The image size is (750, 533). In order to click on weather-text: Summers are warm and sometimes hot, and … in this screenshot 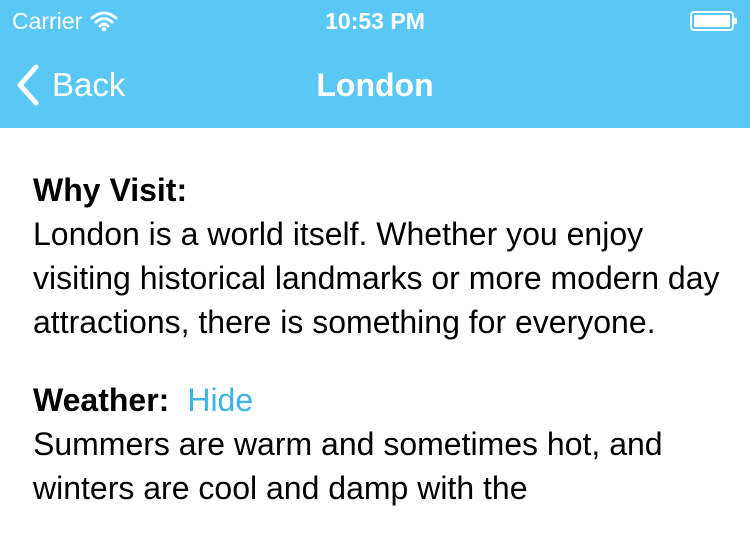, I will do `click(348, 466)`.